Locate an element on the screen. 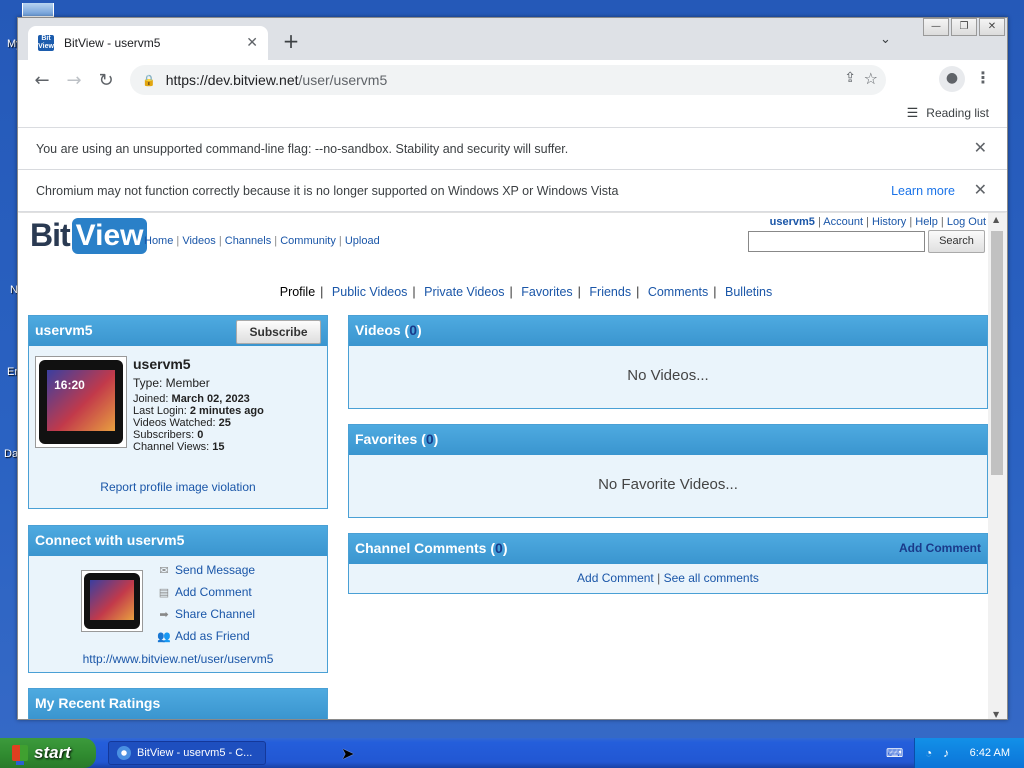  restore-icon: ❐ is located at coordinates (964, 27).